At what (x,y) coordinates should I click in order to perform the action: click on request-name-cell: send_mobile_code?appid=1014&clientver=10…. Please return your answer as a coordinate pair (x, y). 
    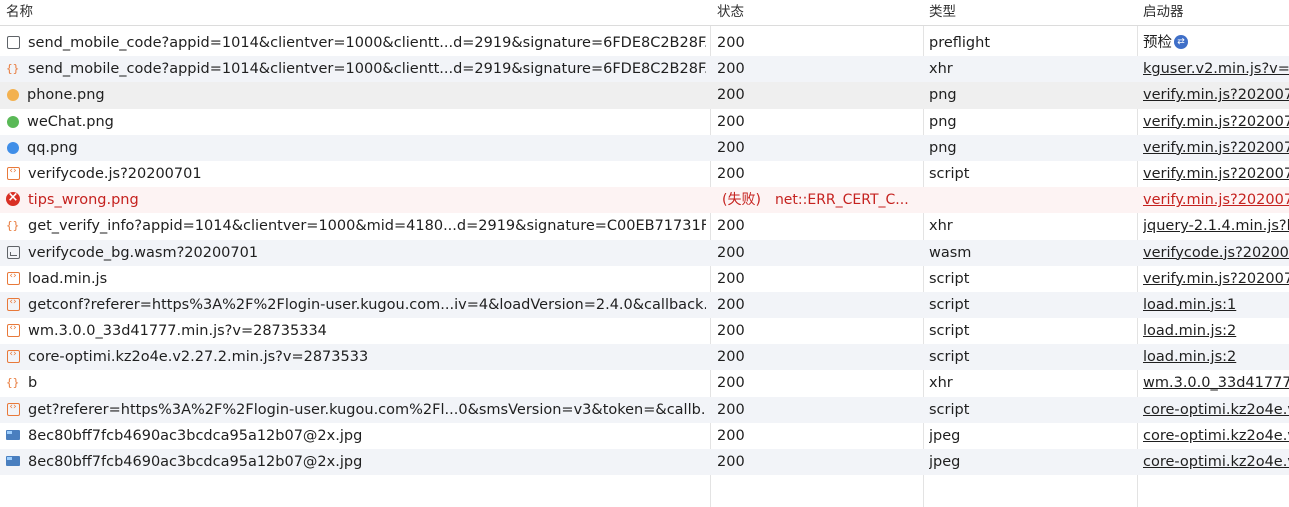
    Looking at the image, I should click on (356, 43).